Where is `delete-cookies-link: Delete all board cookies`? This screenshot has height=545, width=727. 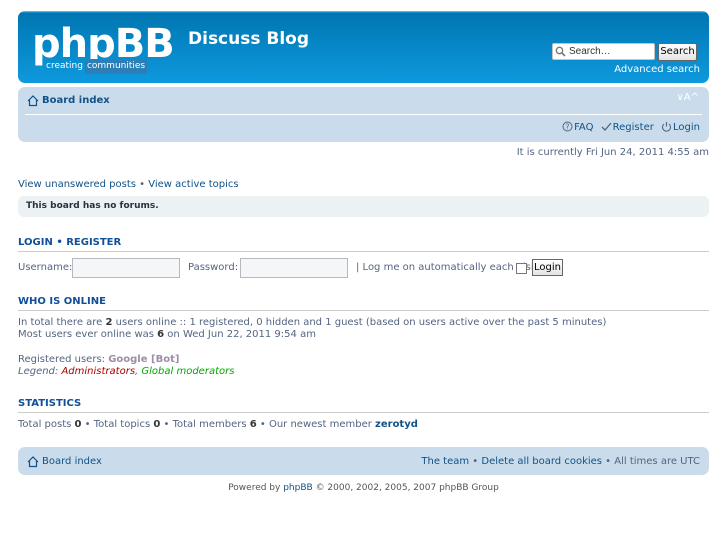 delete-cookies-link: Delete all board cookies is located at coordinates (541, 461).